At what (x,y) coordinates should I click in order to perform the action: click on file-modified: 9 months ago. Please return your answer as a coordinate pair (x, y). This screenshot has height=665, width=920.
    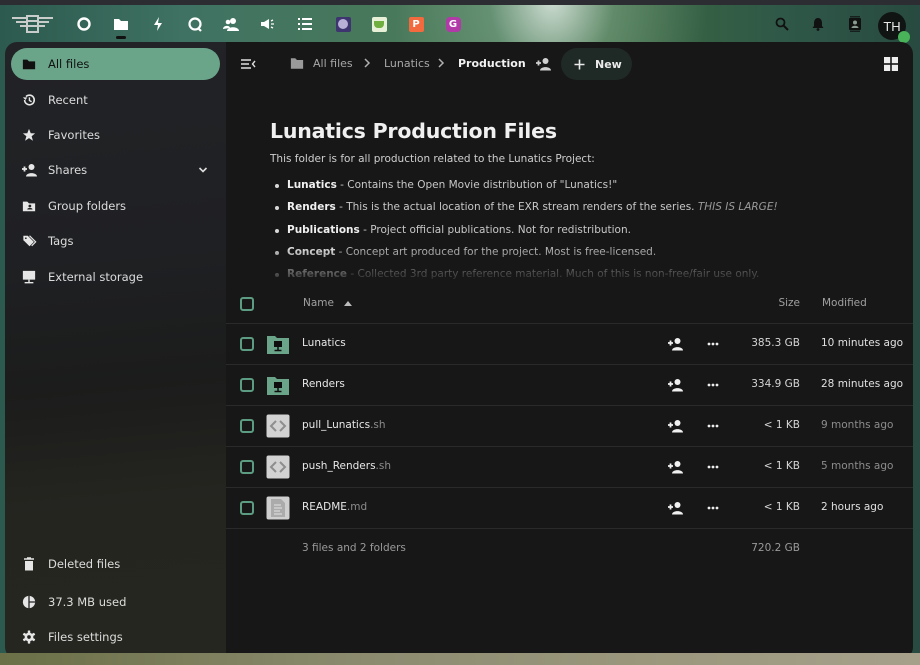
    Looking at the image, I should click on (857, 425).